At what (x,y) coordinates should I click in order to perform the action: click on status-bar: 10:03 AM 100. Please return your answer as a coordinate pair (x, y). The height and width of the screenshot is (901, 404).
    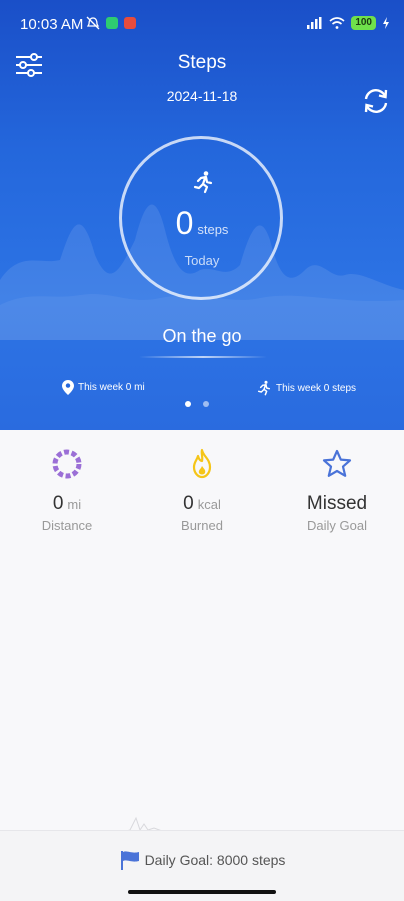
    Looking at the image, I should click on (202, 24).